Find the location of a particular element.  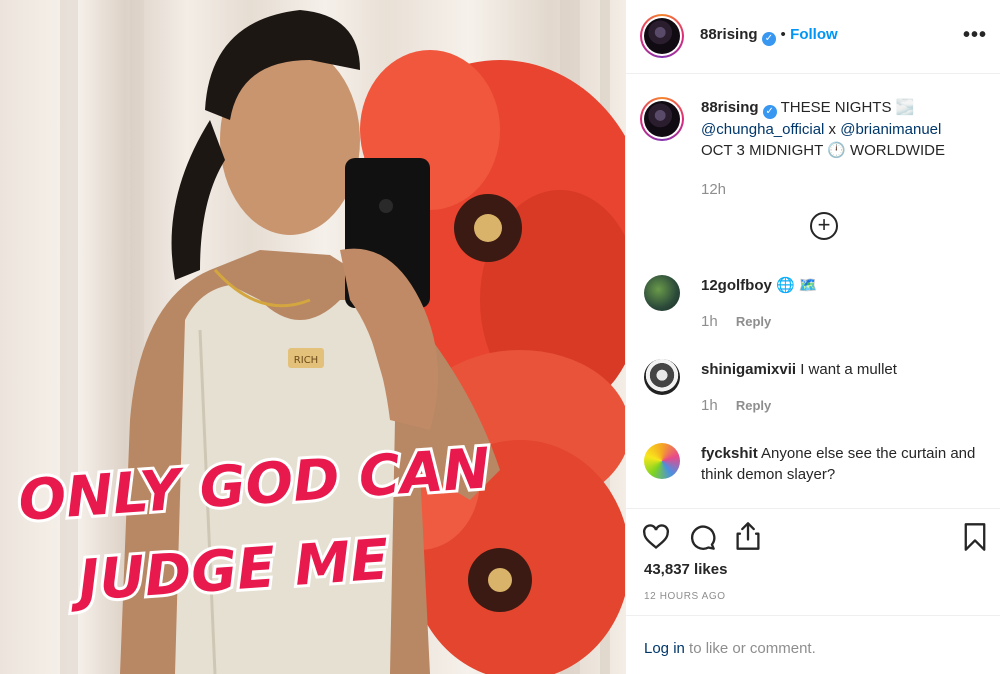

caption-part1: THESE NIGHTS 🌫️ is located at coordinates (847, 107).